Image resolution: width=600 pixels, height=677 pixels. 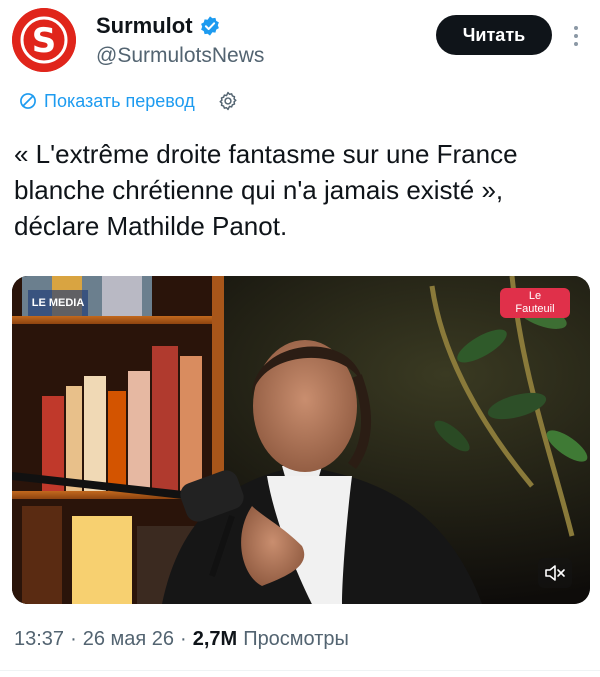 What do you see at coordinates (119, 100) in the screenshot?
I see `show-translation-label: Показать перевод` at bounding box center [119, 100].